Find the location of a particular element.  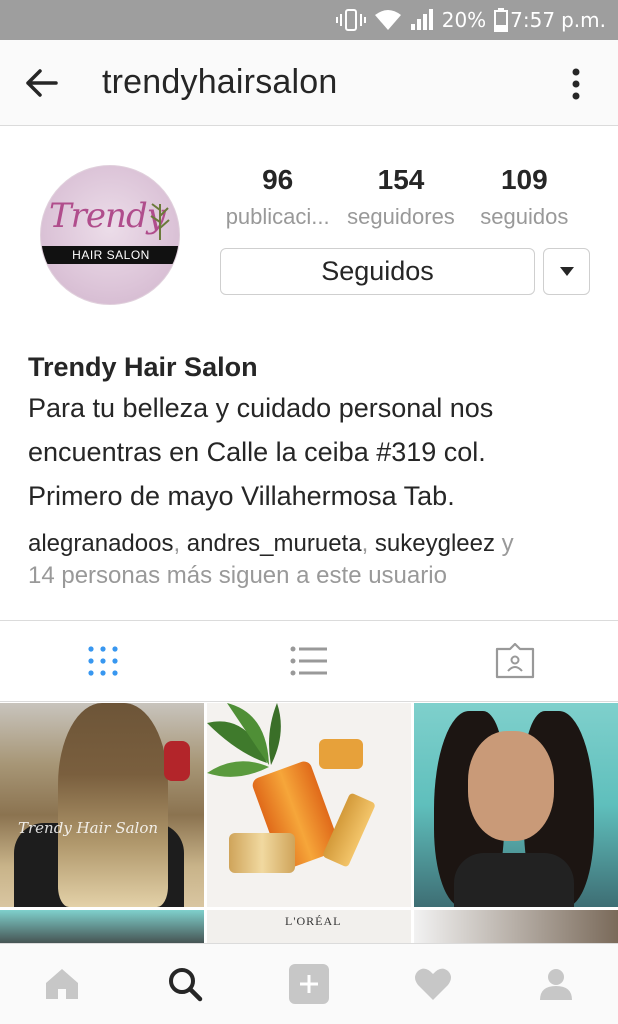

nav-search is located at coordinates (186, 984).